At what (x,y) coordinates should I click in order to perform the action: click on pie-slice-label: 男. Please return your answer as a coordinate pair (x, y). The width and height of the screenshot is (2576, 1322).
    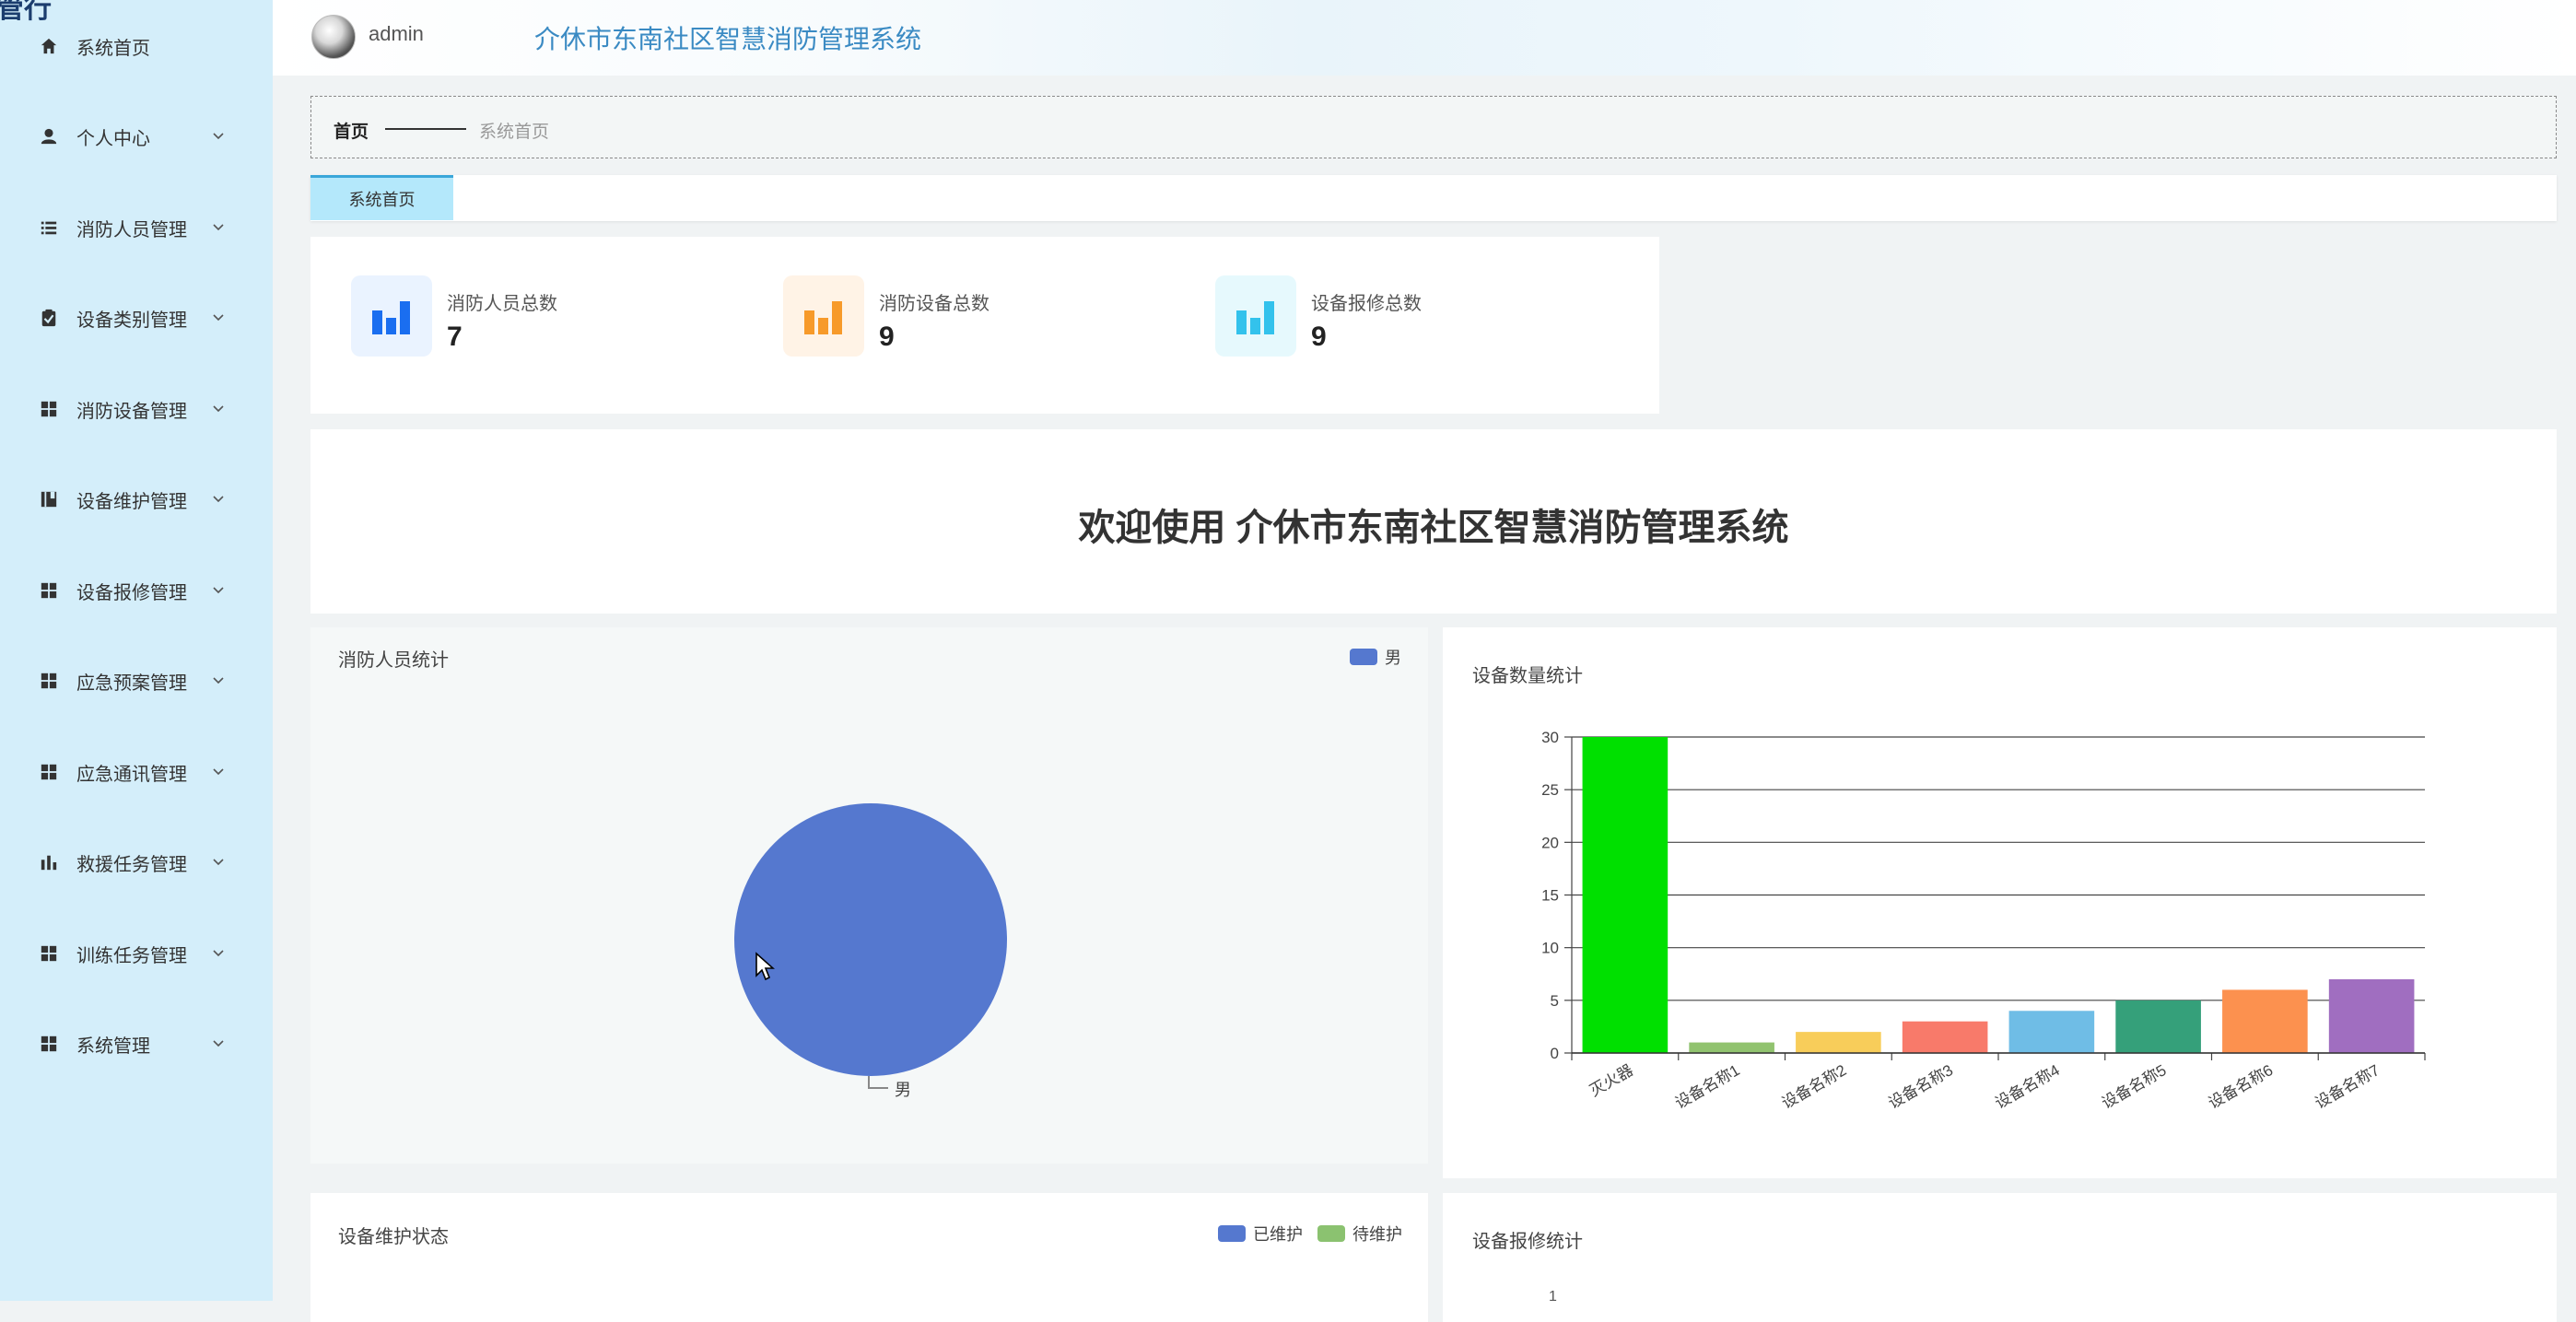
    Looking at the image, I should click on (903, 1090).